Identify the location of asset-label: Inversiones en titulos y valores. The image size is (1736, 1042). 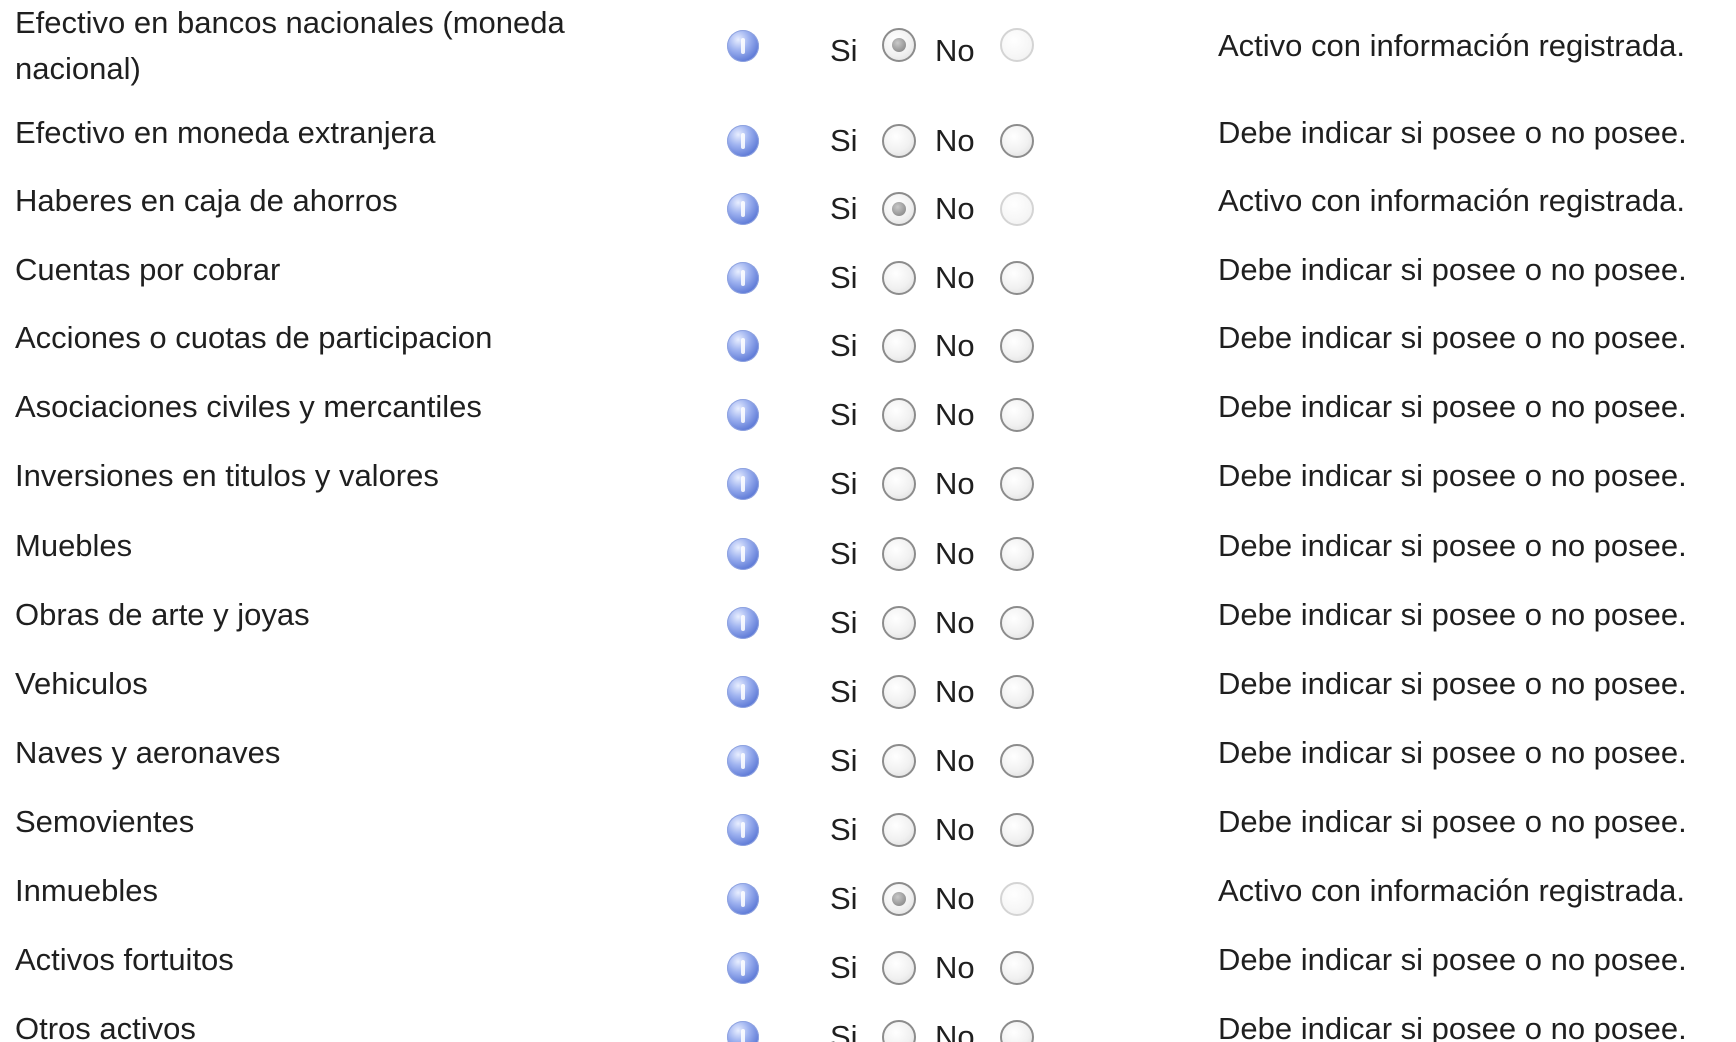
(227, 475).